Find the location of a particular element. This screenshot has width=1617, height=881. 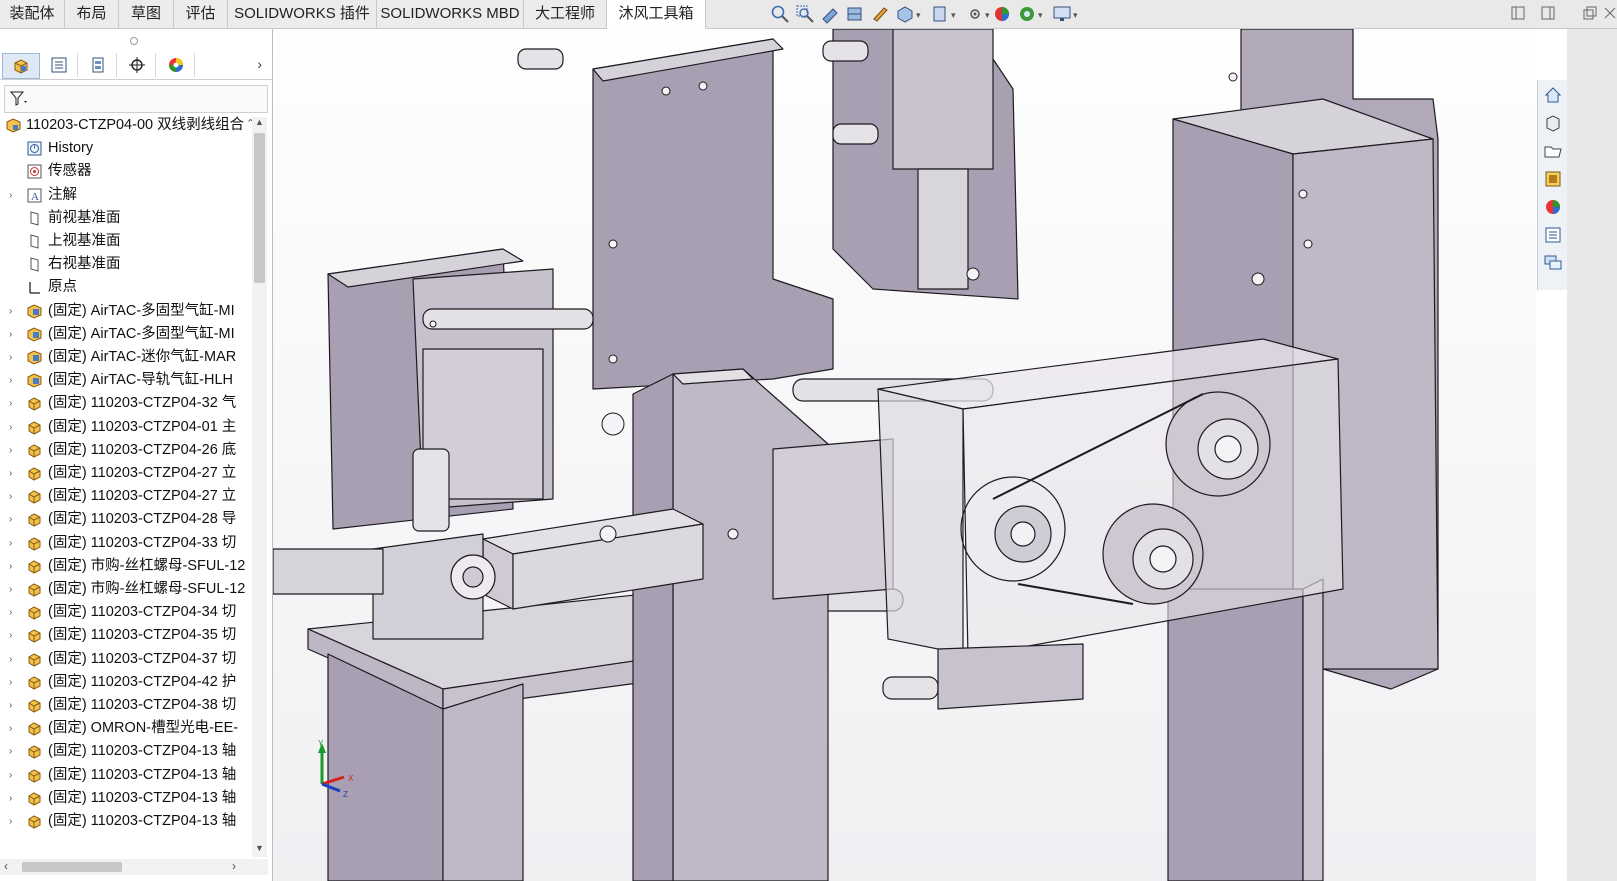

apply-scene-icon is located at coordinates (1002, 14).